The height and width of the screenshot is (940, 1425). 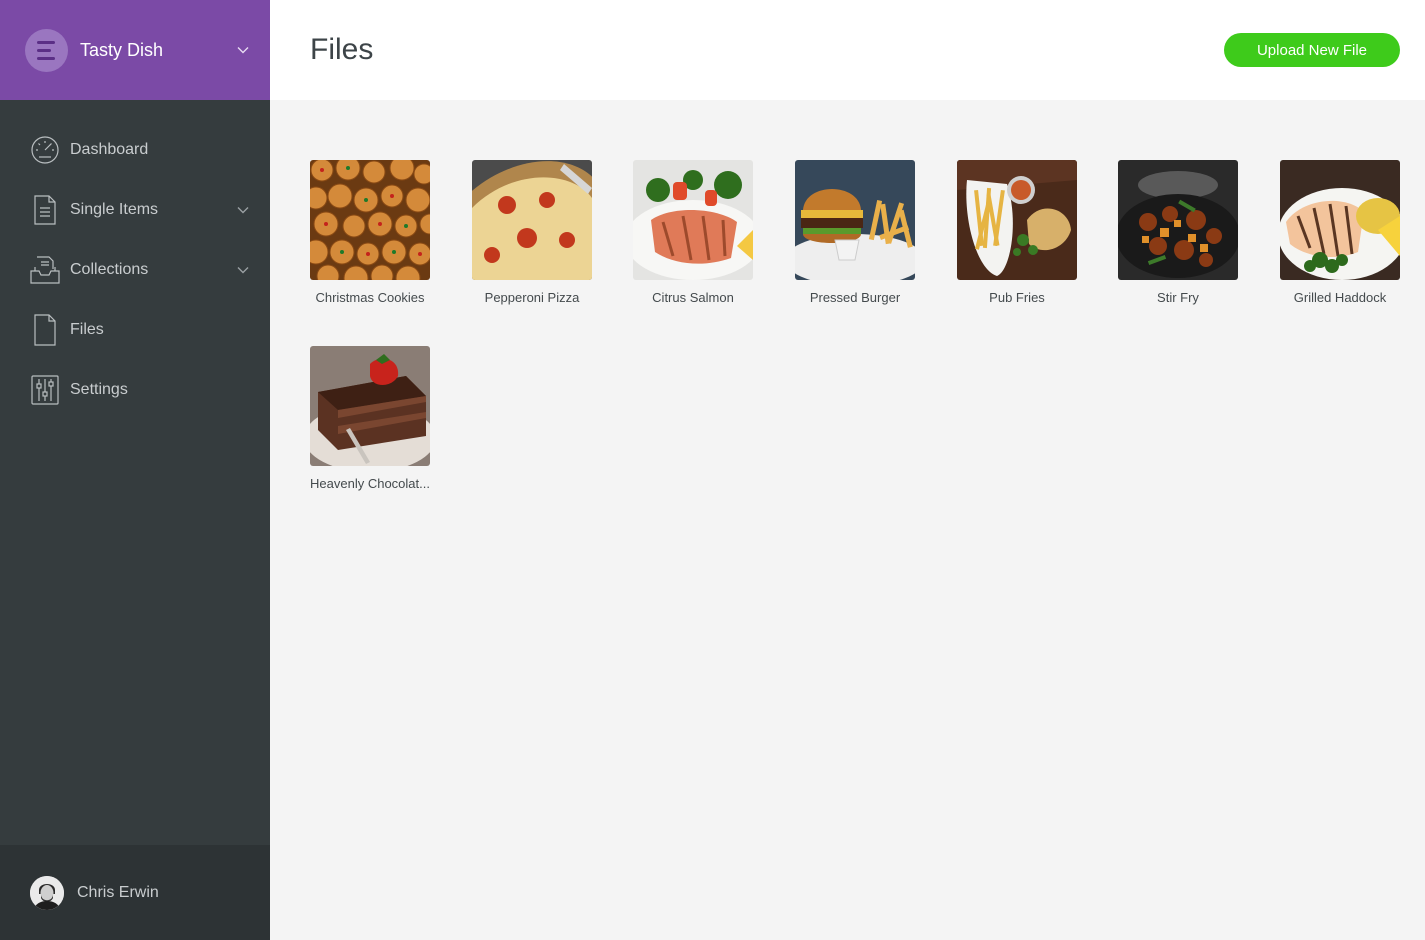 What do you see at coordinates (342, 49) in the screenshot?
I see `page-title: Files` at bounding box center [342, 49].